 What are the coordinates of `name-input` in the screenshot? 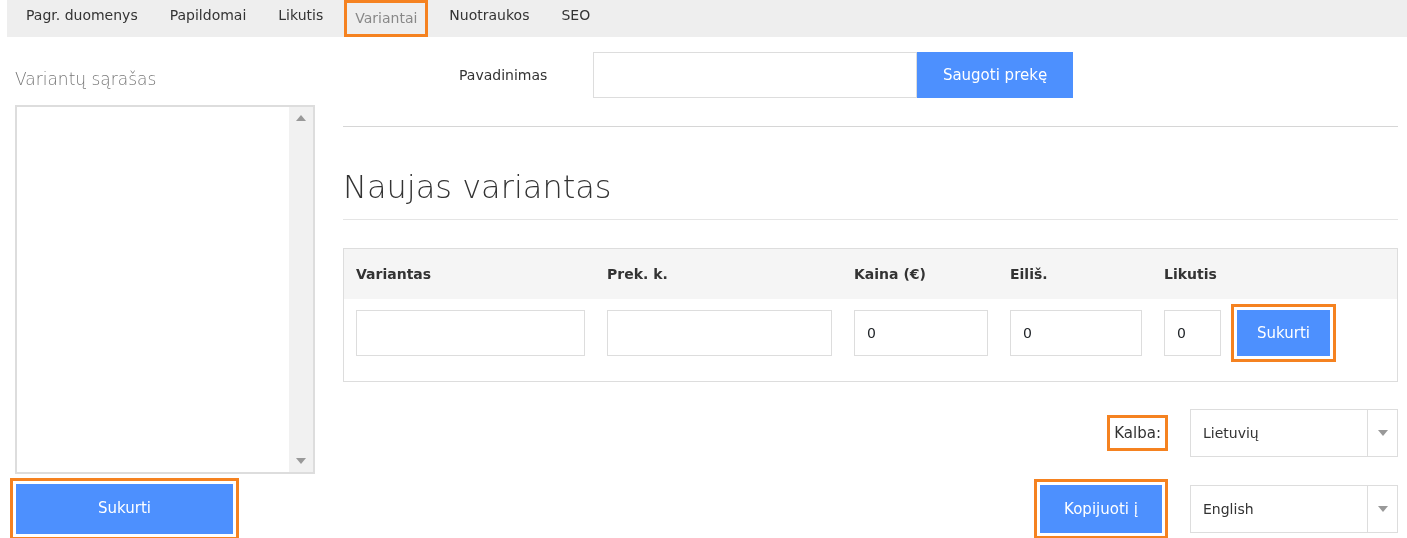 It's located at (755, 75).